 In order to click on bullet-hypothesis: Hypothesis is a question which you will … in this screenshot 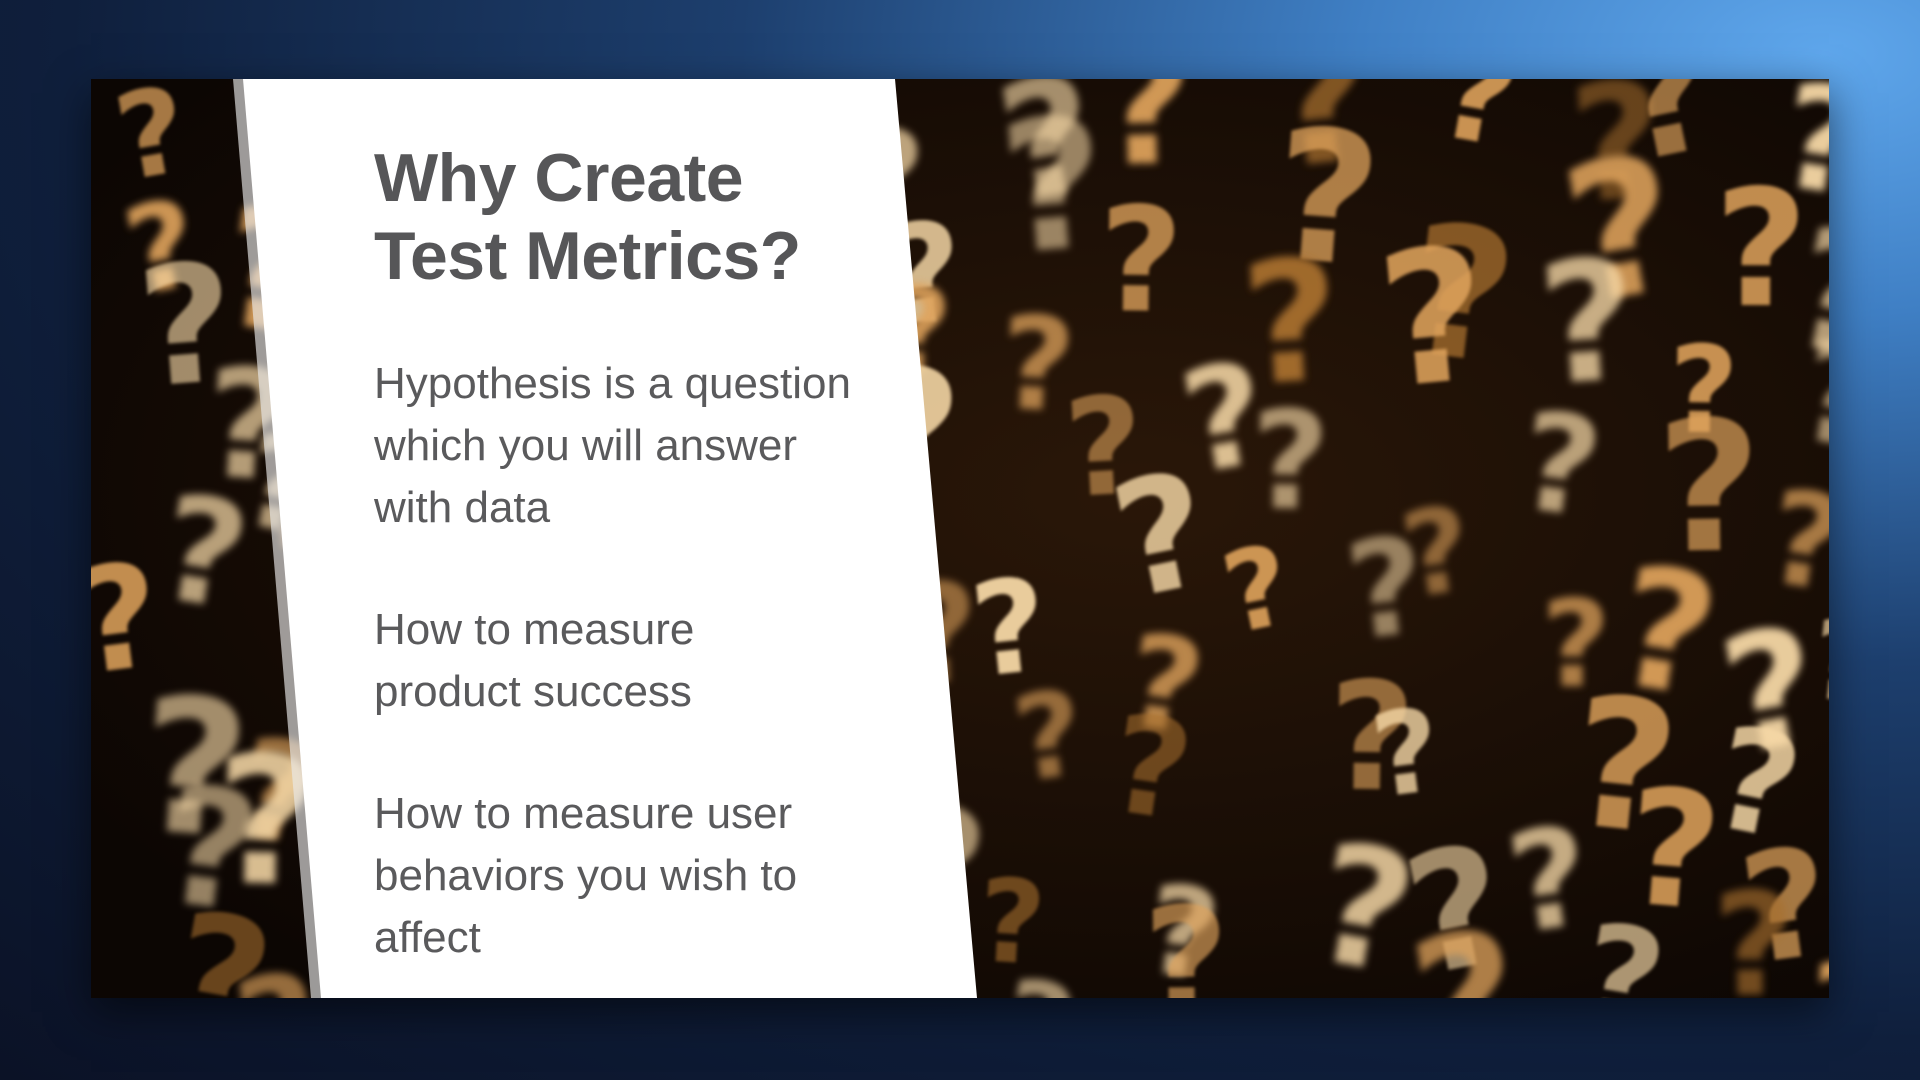, I will do `click(612, 445)`.